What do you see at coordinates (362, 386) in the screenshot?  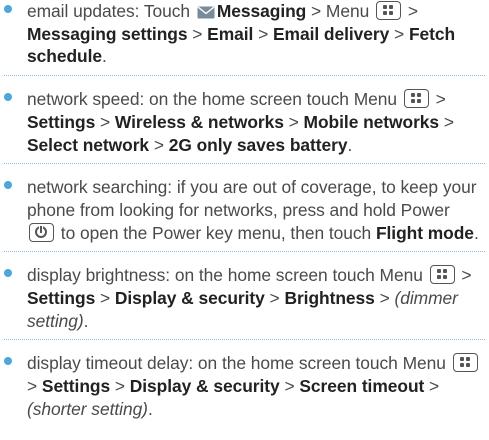 I see `screen-timeout-label: Screen timeout` at bounding box center [362, 386].